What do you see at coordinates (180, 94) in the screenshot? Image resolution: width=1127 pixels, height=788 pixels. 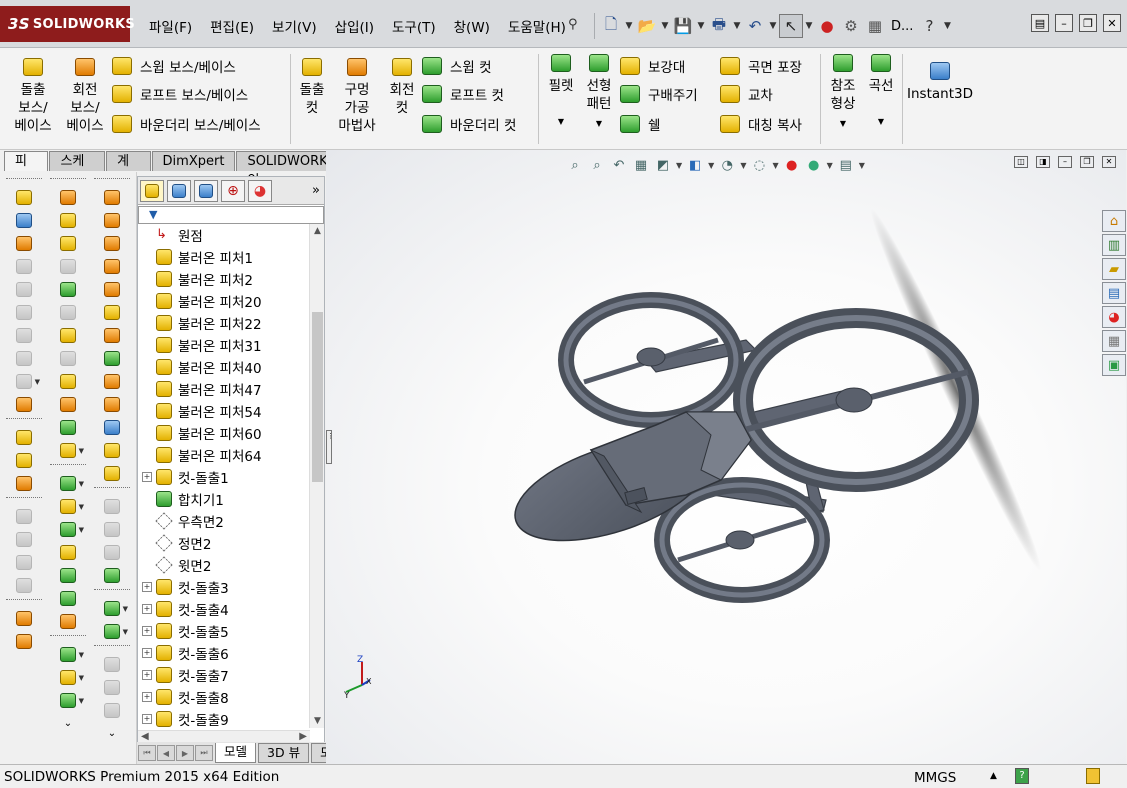 I see `loft-boss-button: 로프트 보스/베이스` at bounding box center [180, 94].